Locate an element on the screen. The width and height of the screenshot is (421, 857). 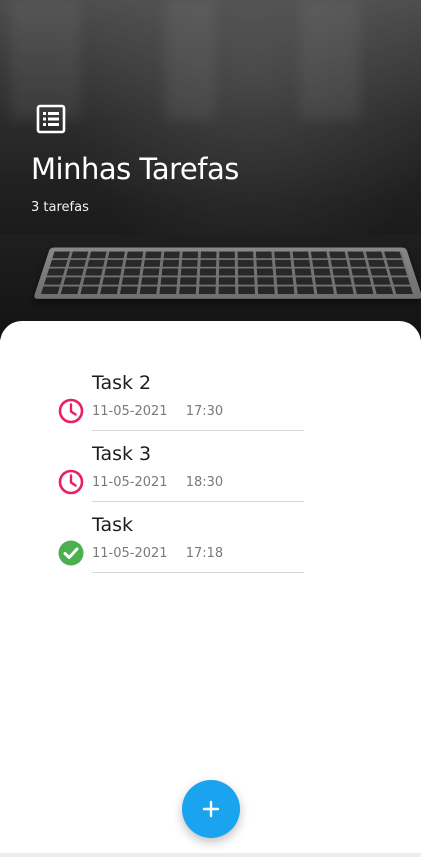
task-time: 17:30 is located at coordinates (204, 411).